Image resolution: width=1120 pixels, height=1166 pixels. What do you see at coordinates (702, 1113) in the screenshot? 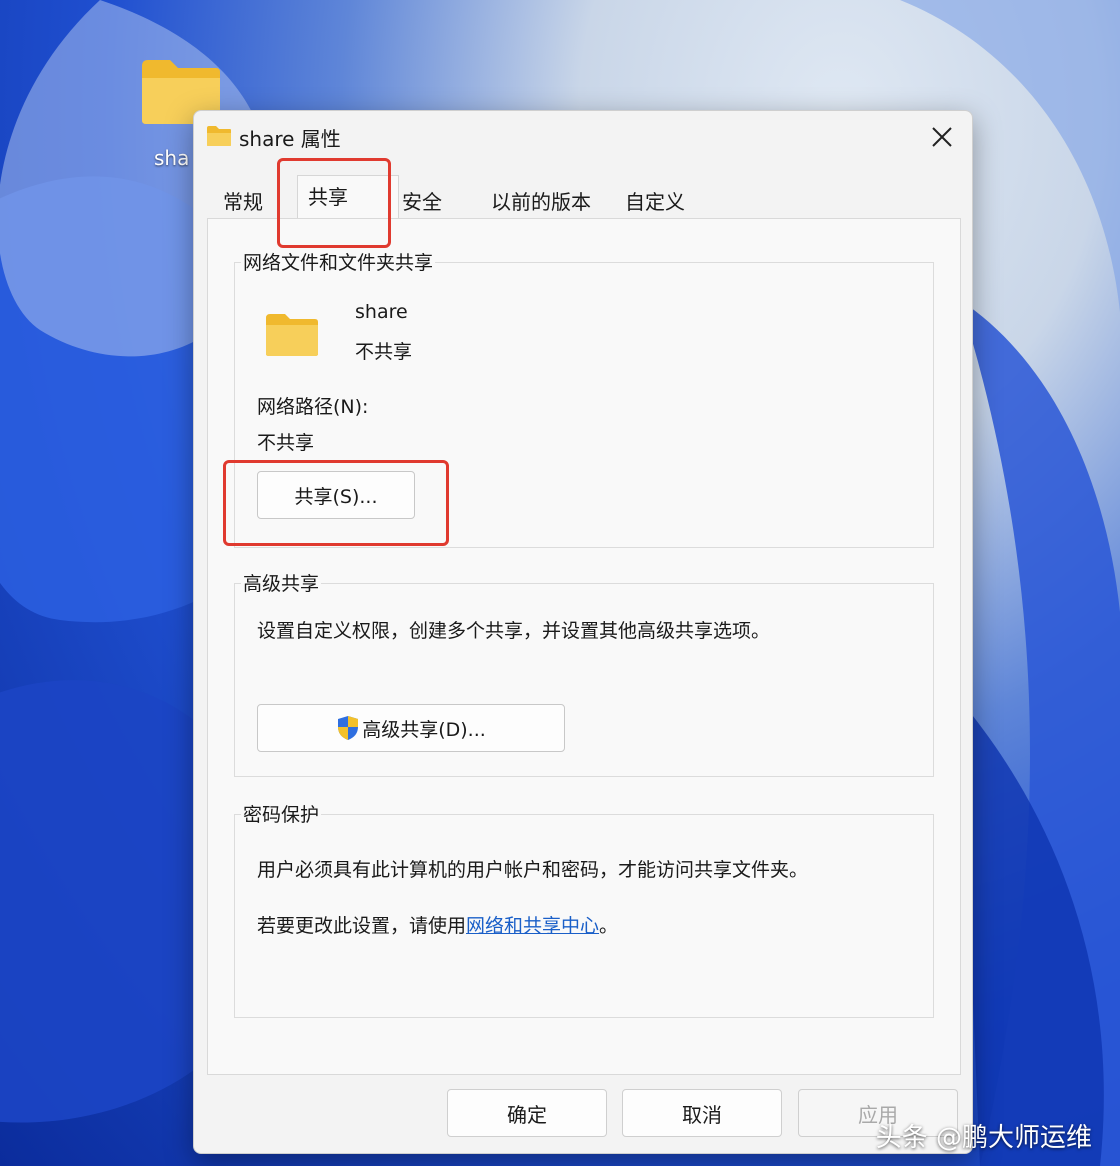
I see `cancel-button: 取消` at bounding box center [702, 1113].